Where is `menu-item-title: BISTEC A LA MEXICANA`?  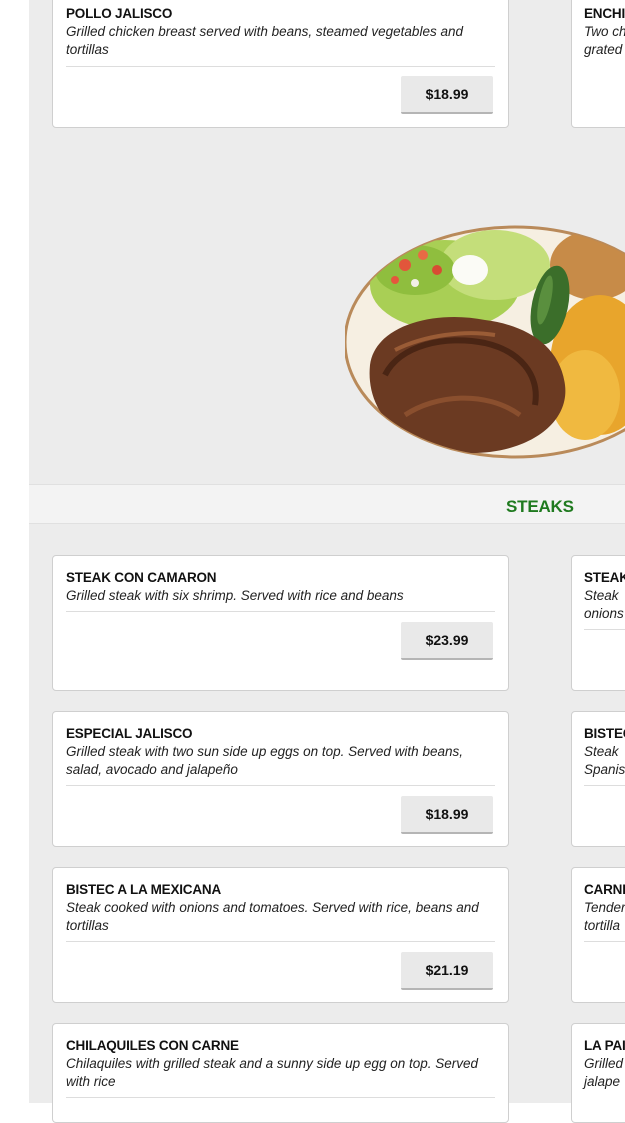
menu-item-title: BISTEC A LA MEXICANA is located at coordinates (144, 889).